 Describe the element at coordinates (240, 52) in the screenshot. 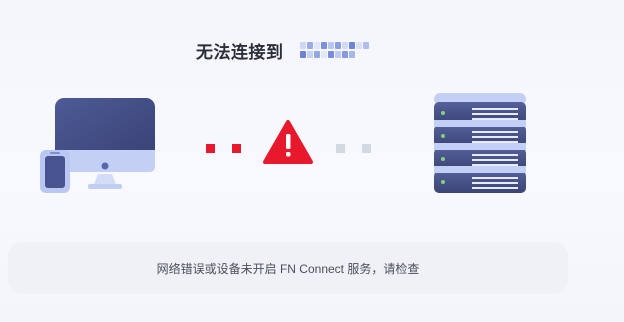

I see `page-title: 无法连接到` at that location.